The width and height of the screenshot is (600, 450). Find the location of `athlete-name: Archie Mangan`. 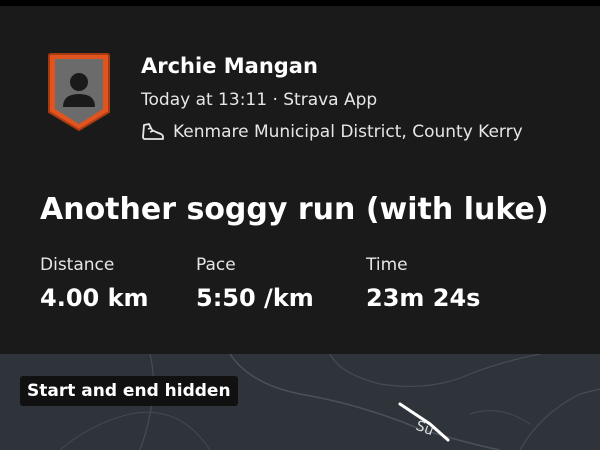

athlete-name: Archie Mangan is located at coordinates (229, 66).